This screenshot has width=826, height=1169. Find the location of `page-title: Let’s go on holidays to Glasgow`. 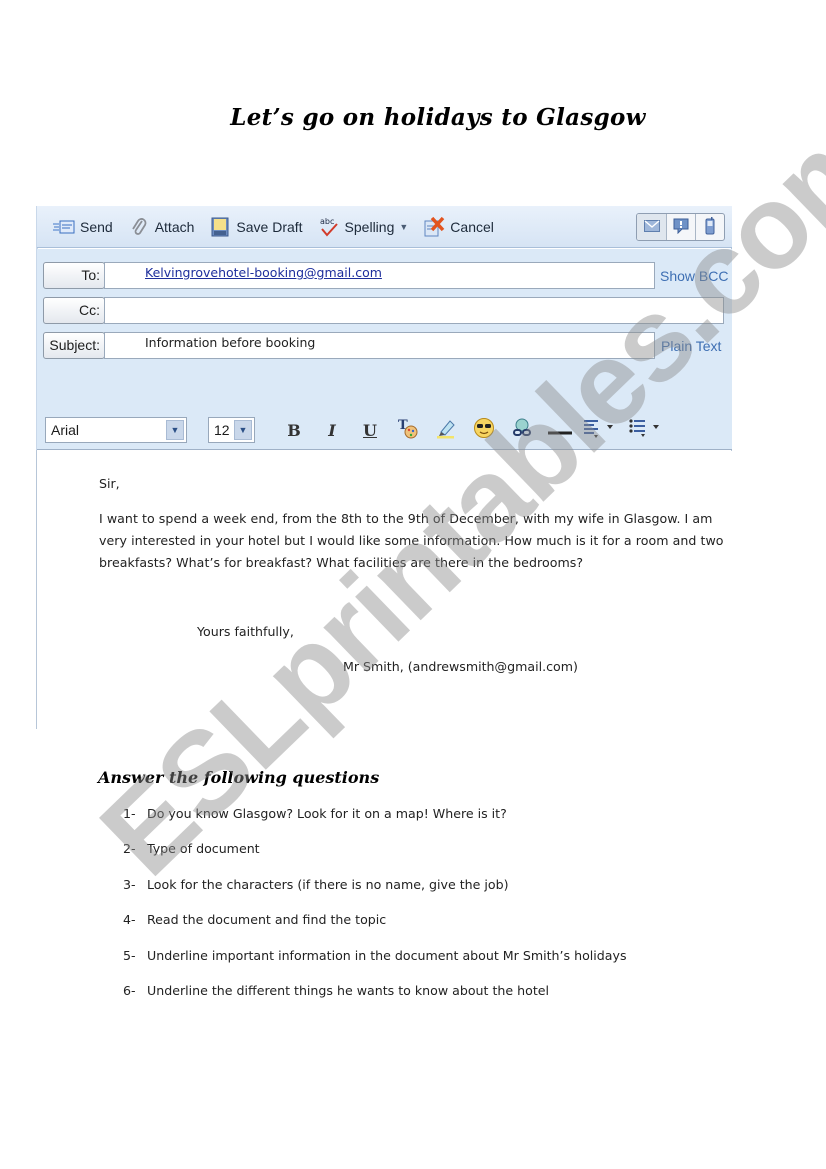

page-title: Let’s go on holidays to Glasgow is located at coordinates (438, 117).